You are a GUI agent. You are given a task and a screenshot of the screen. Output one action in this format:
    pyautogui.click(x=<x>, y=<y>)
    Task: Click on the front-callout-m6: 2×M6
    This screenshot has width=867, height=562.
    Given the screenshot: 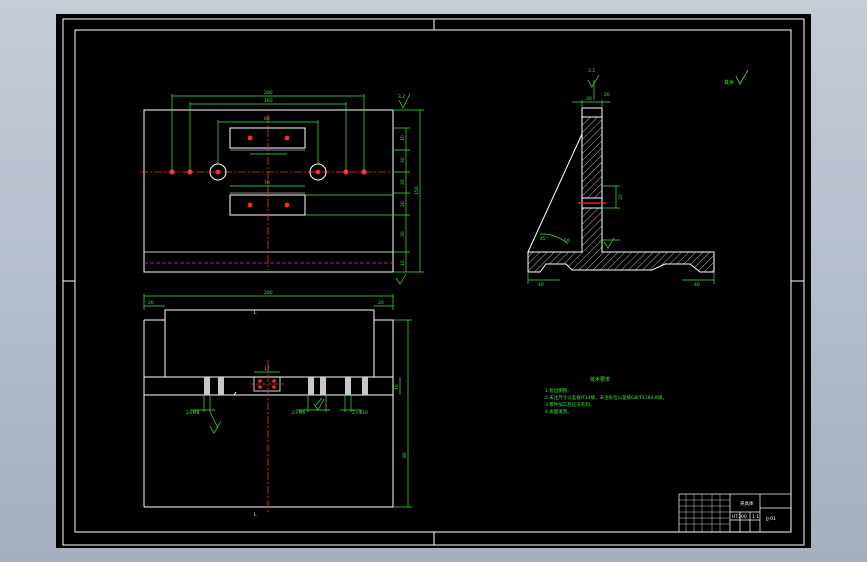 What is the action you would take?
    pyautogui.click(x=299, y=413)
    